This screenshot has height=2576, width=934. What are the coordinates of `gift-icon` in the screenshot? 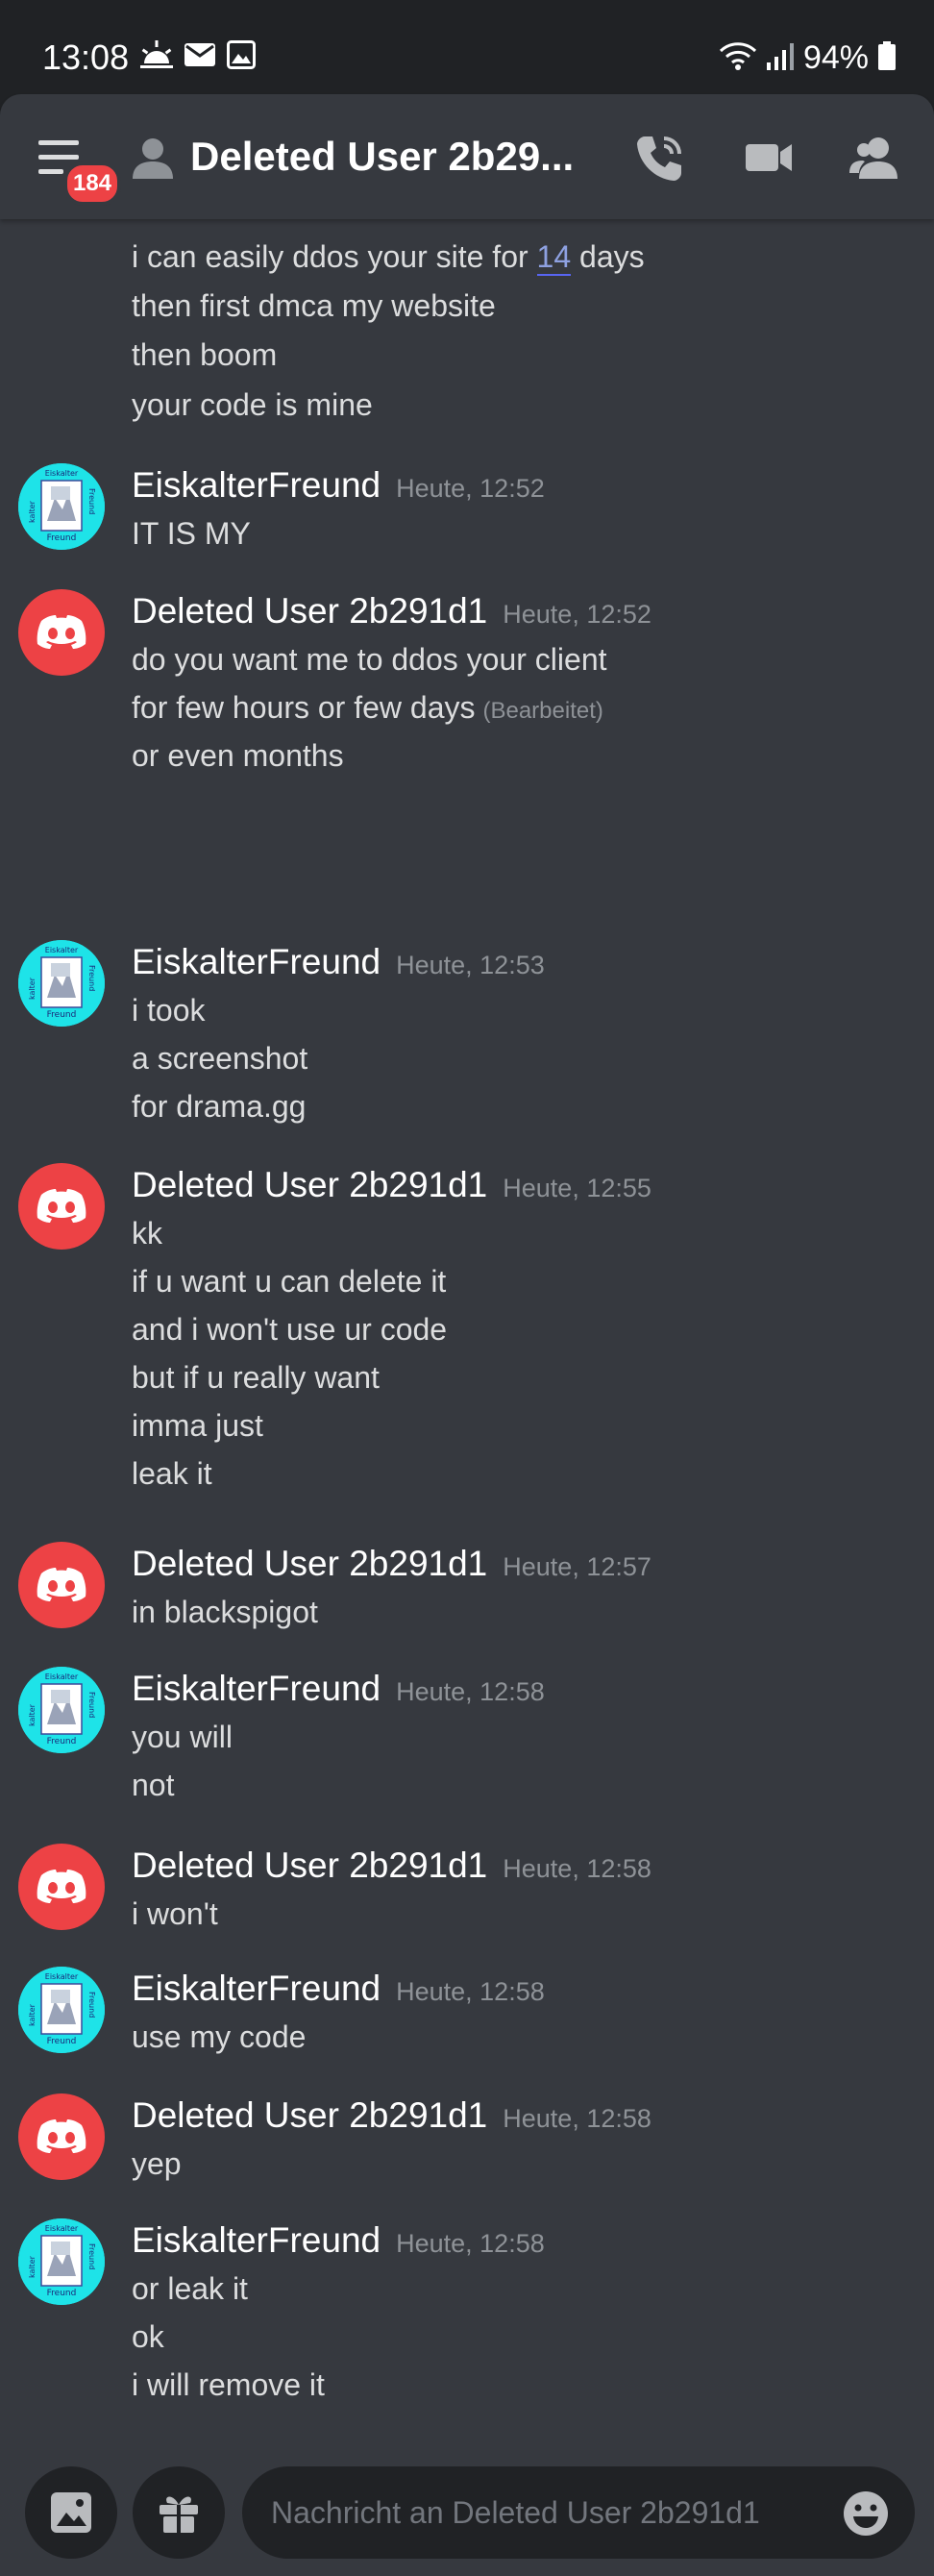 It's located at (179, 2514).